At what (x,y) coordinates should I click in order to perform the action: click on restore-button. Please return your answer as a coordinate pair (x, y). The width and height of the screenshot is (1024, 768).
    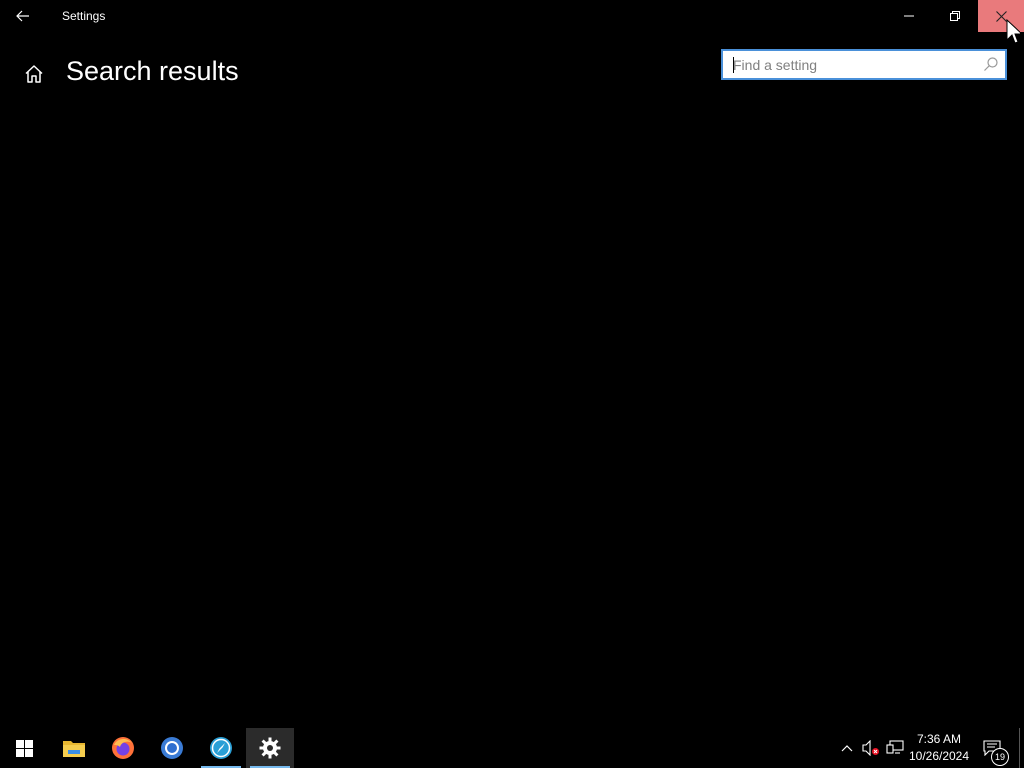
    Looking at the image, I should click on (955, 16).